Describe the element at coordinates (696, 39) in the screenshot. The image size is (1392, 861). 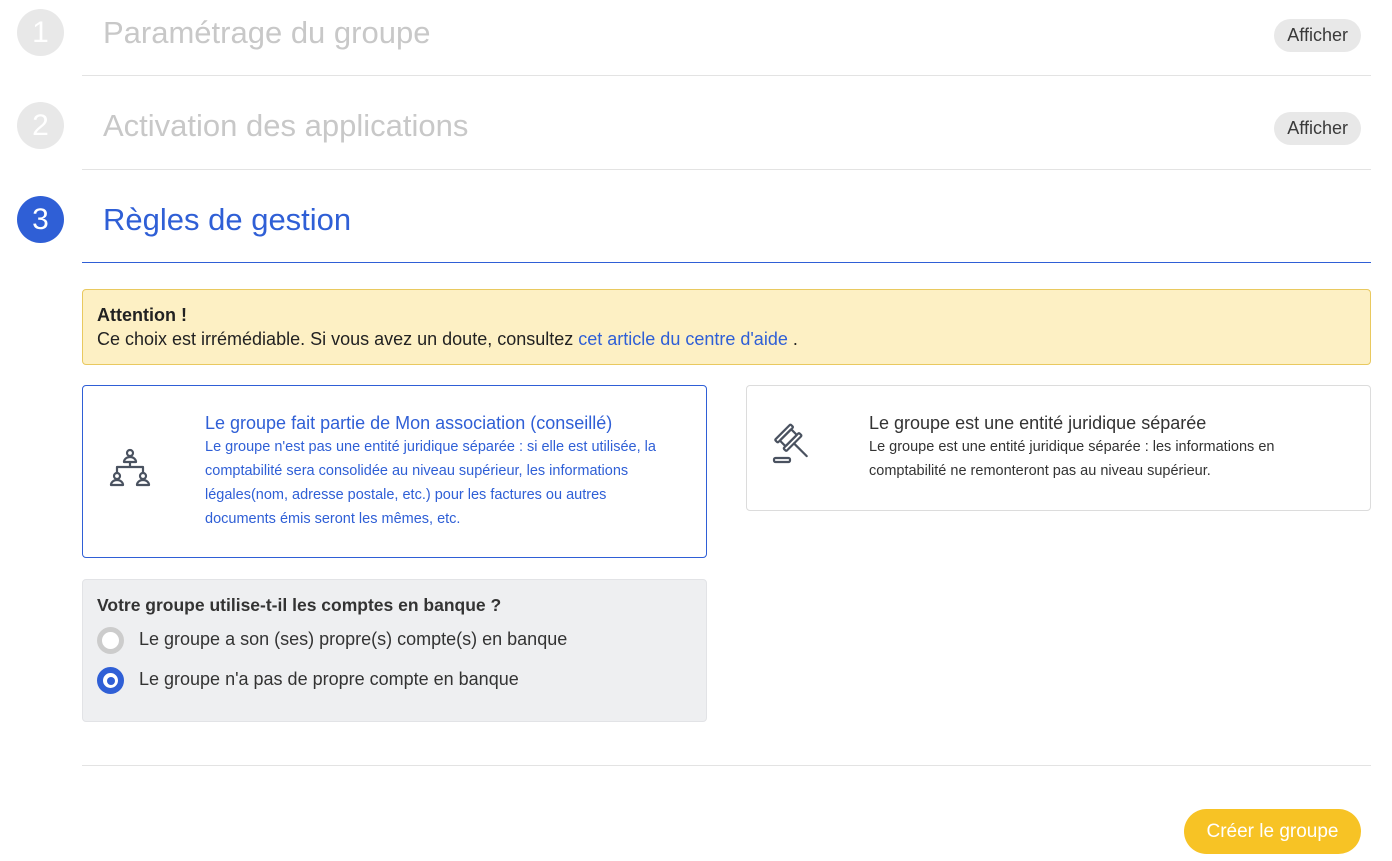
I see `step-parametrage: 1 Paramétrage du groupe Afficher` at that location.